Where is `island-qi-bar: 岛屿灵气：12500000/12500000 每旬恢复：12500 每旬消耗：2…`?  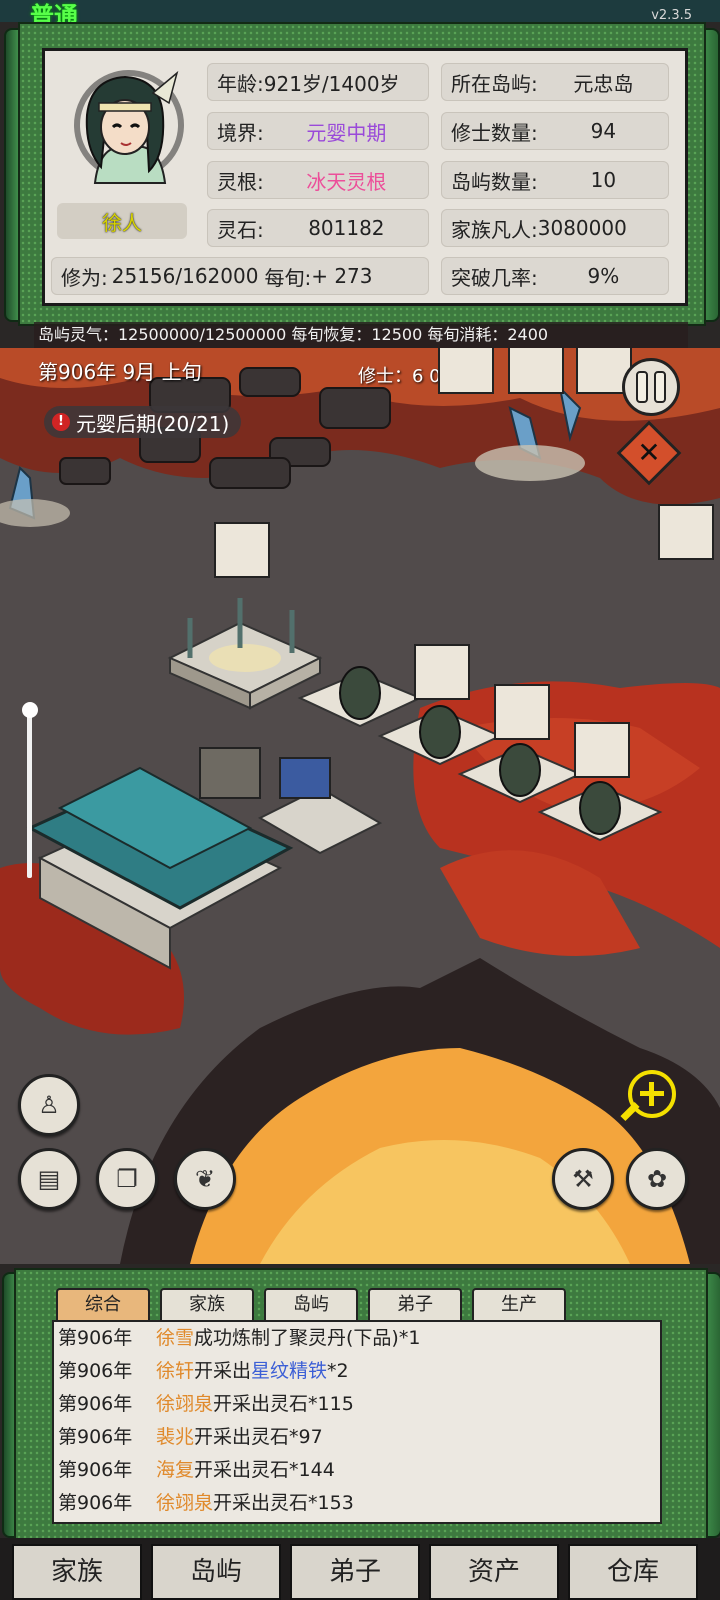 island-qi-bar: 岛屿灵气：12500000/12500000 每旬恢复：12500 每旬消耗：2… is located at coordinates (361, 335).